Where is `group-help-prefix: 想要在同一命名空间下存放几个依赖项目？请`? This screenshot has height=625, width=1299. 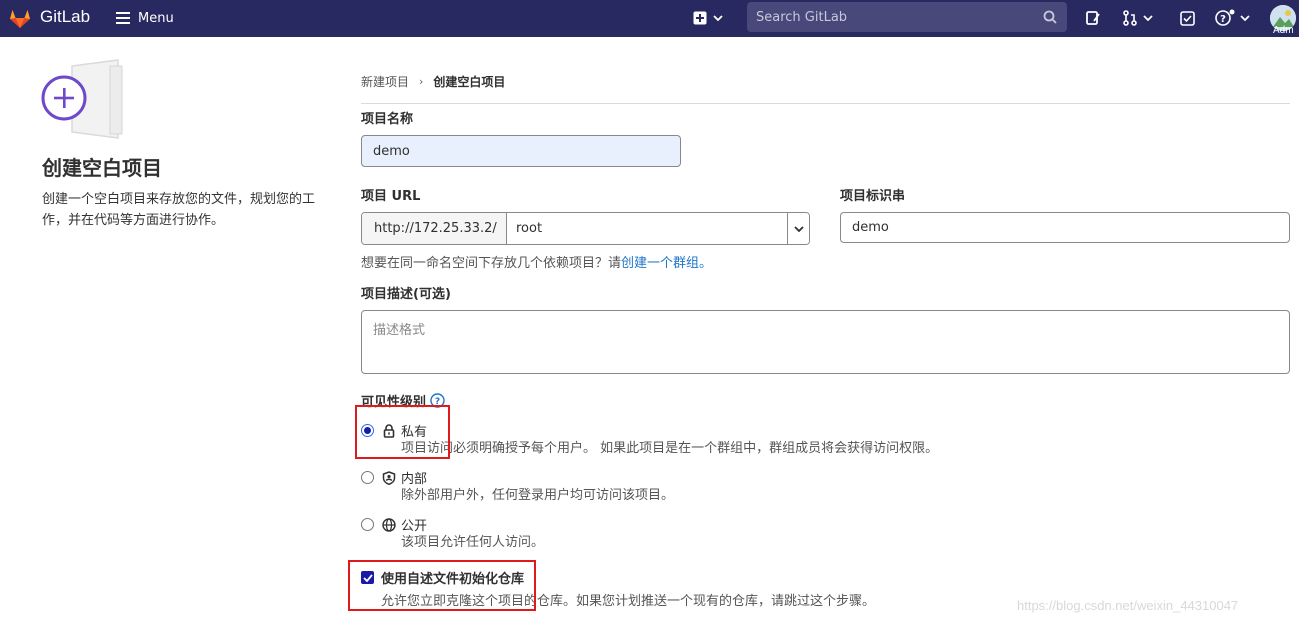
group-help-prefix: 想要在同一命名空间下存放几个依赖项目？请 is located at coordinates (491, 263).